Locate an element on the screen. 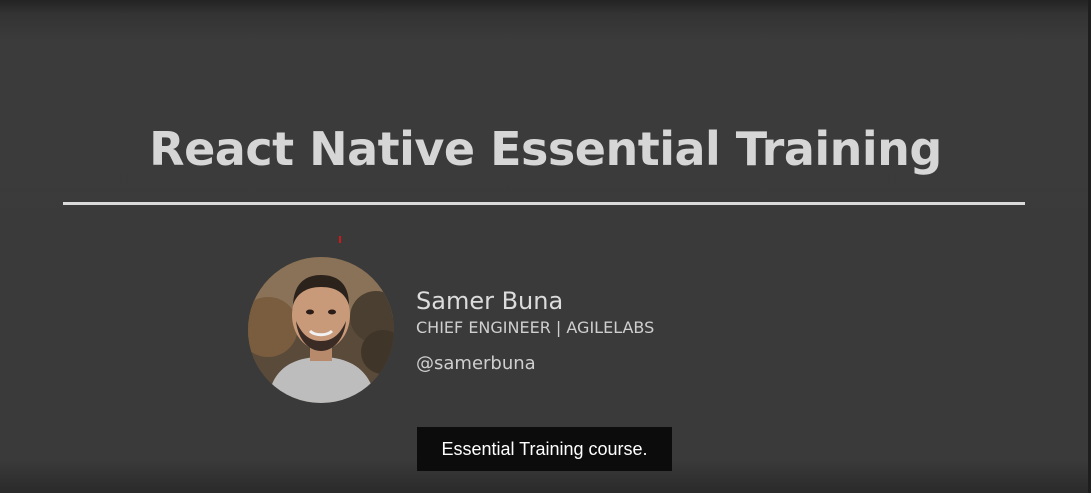  presenter-photo is located at coordinates (321, 330).